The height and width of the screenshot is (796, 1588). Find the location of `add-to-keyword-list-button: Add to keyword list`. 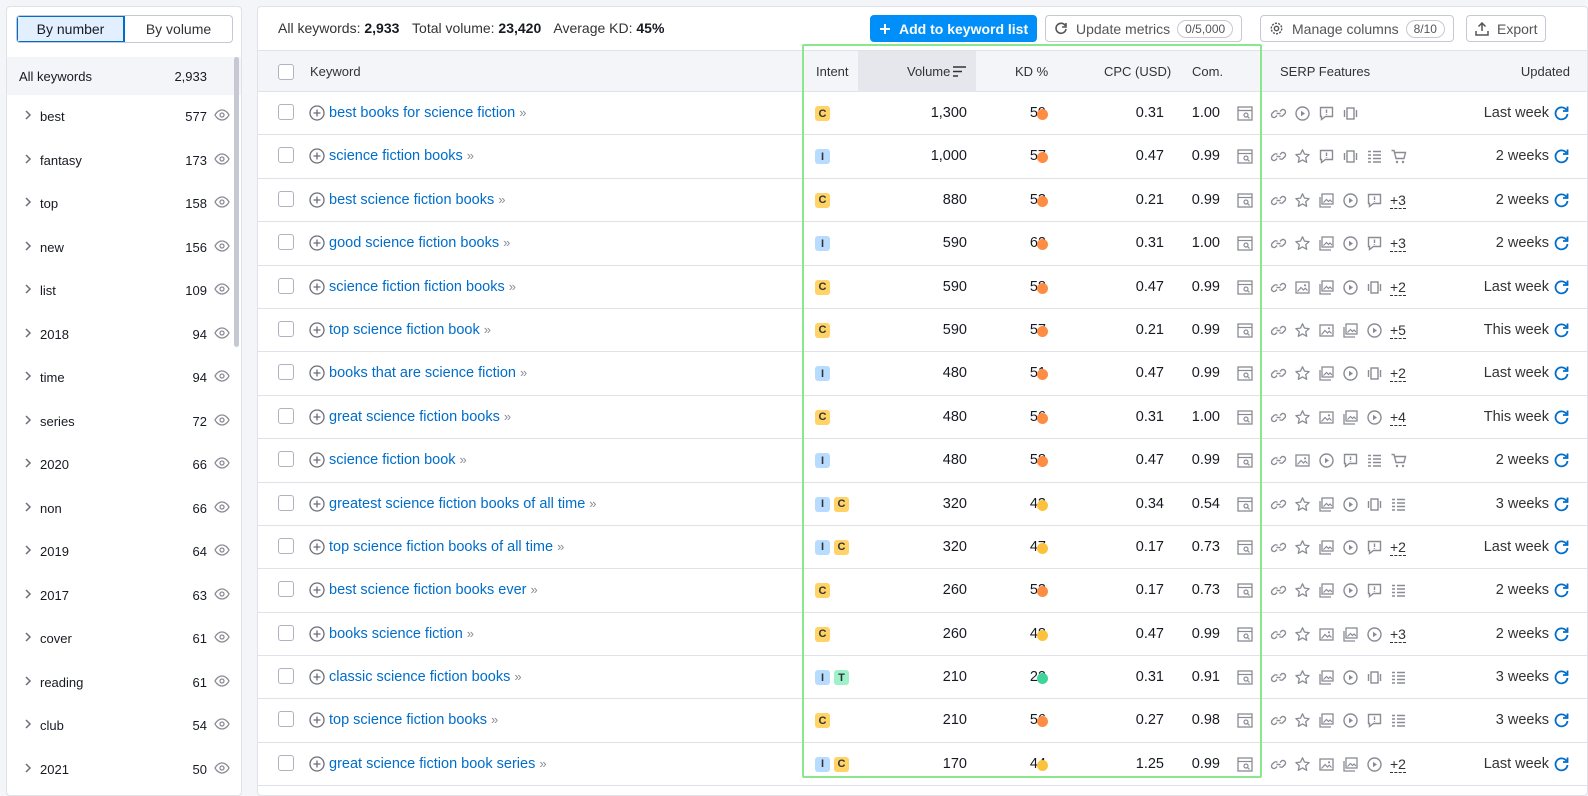

add-to-keyword-list-button: Add to keyword list is located at coordinates (954, 28).